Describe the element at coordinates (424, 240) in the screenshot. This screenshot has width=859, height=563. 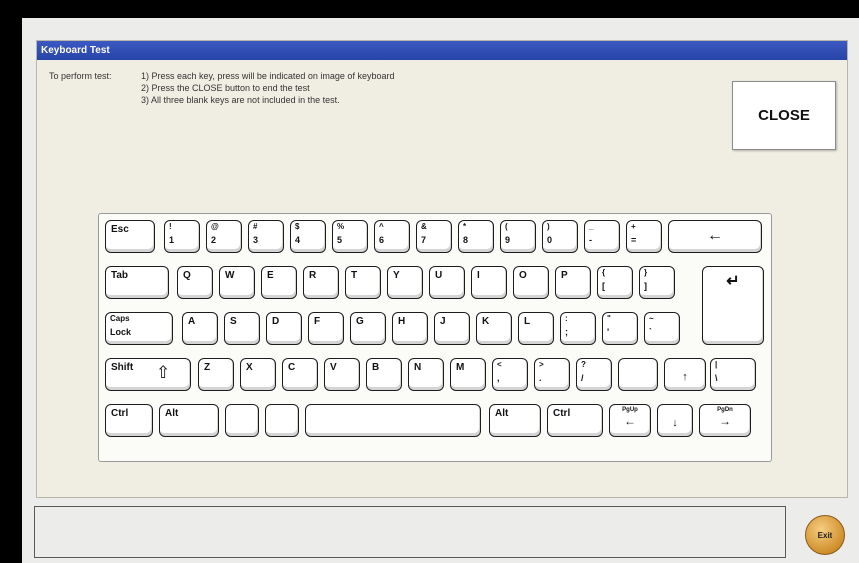
I see `key-bottom-label: 7` at that location.